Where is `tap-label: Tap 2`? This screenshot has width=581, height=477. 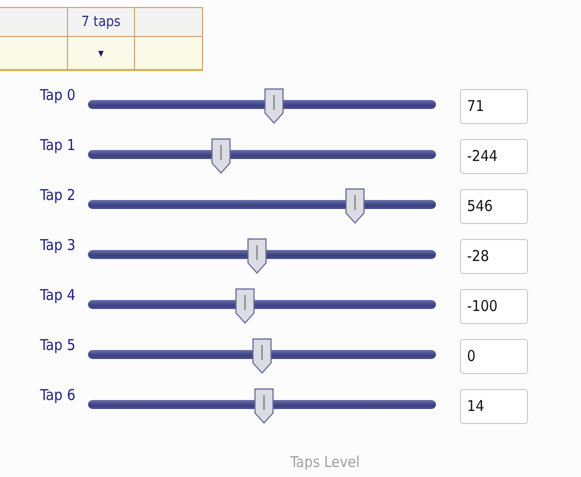
tap-label: Tap 2 is located at coordinates (57, 195).